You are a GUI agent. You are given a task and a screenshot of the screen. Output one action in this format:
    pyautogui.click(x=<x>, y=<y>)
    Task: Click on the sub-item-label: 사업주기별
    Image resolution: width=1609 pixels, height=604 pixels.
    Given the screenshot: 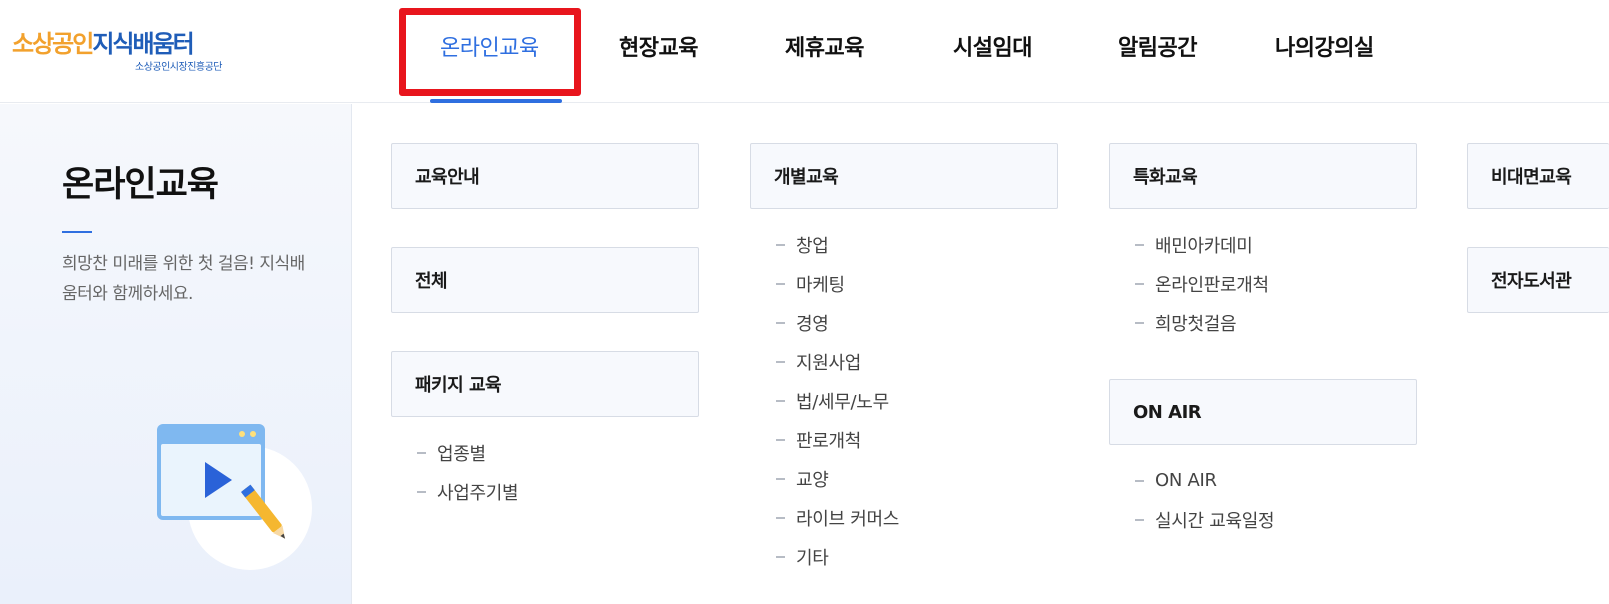 What is the action you would take?
    pyautogui.click(x=478, y=493)
    